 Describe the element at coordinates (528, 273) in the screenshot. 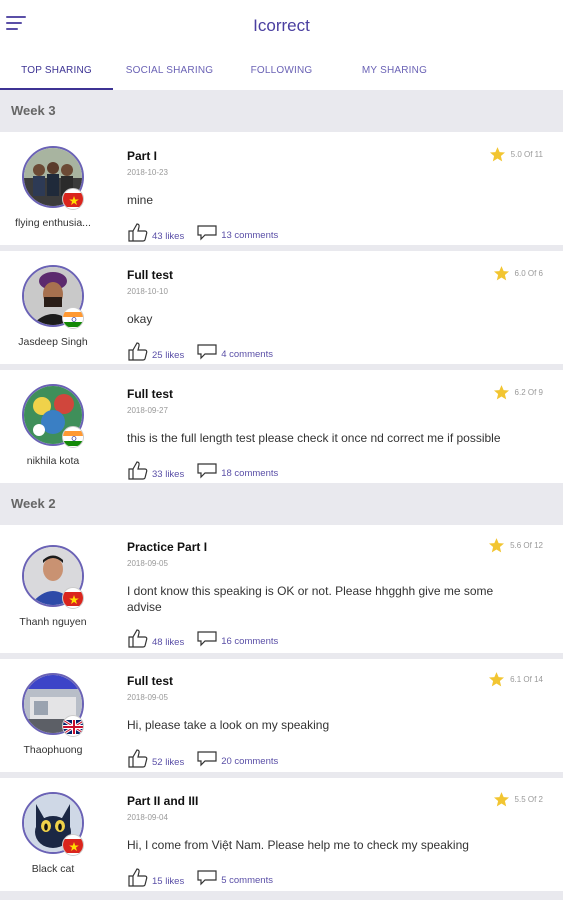

I see `rating-value: 6.0 Of 6` at that location.